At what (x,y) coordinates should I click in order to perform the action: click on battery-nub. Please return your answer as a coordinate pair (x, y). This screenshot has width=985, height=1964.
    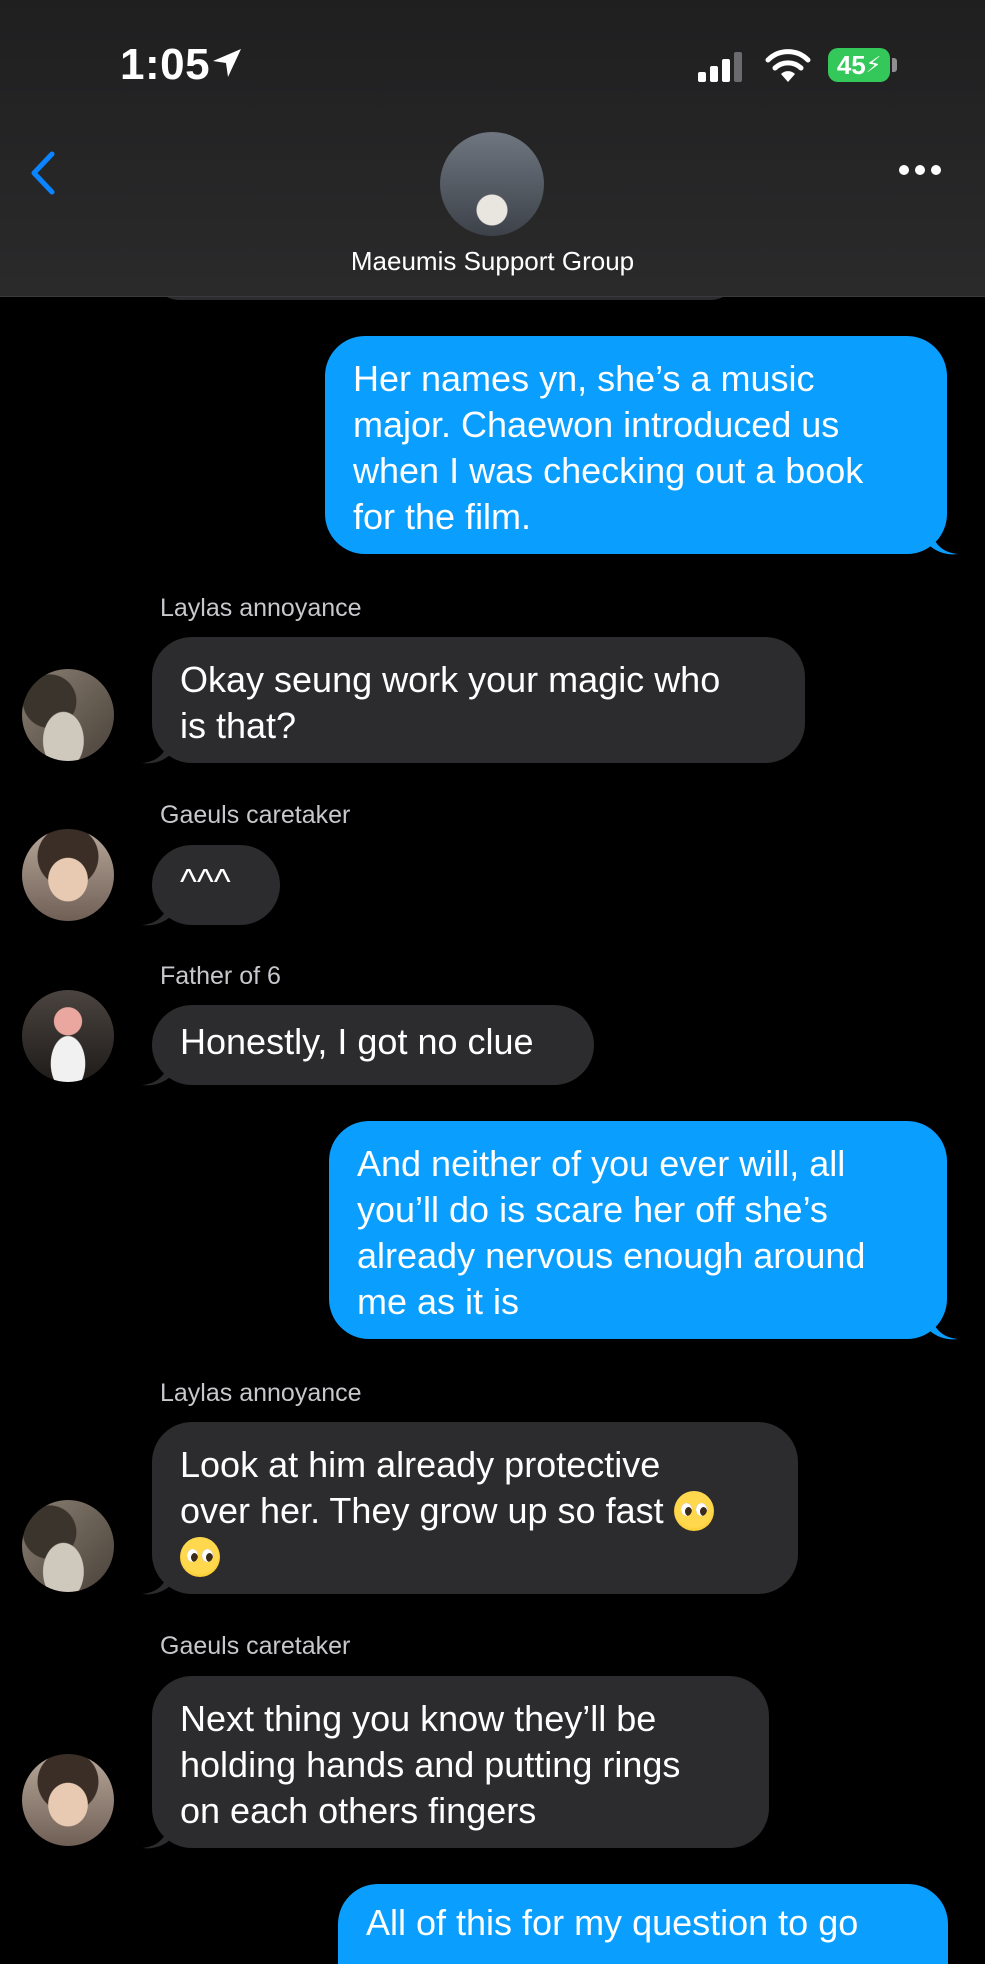
    Looking at the image, I should click on (894, 65).